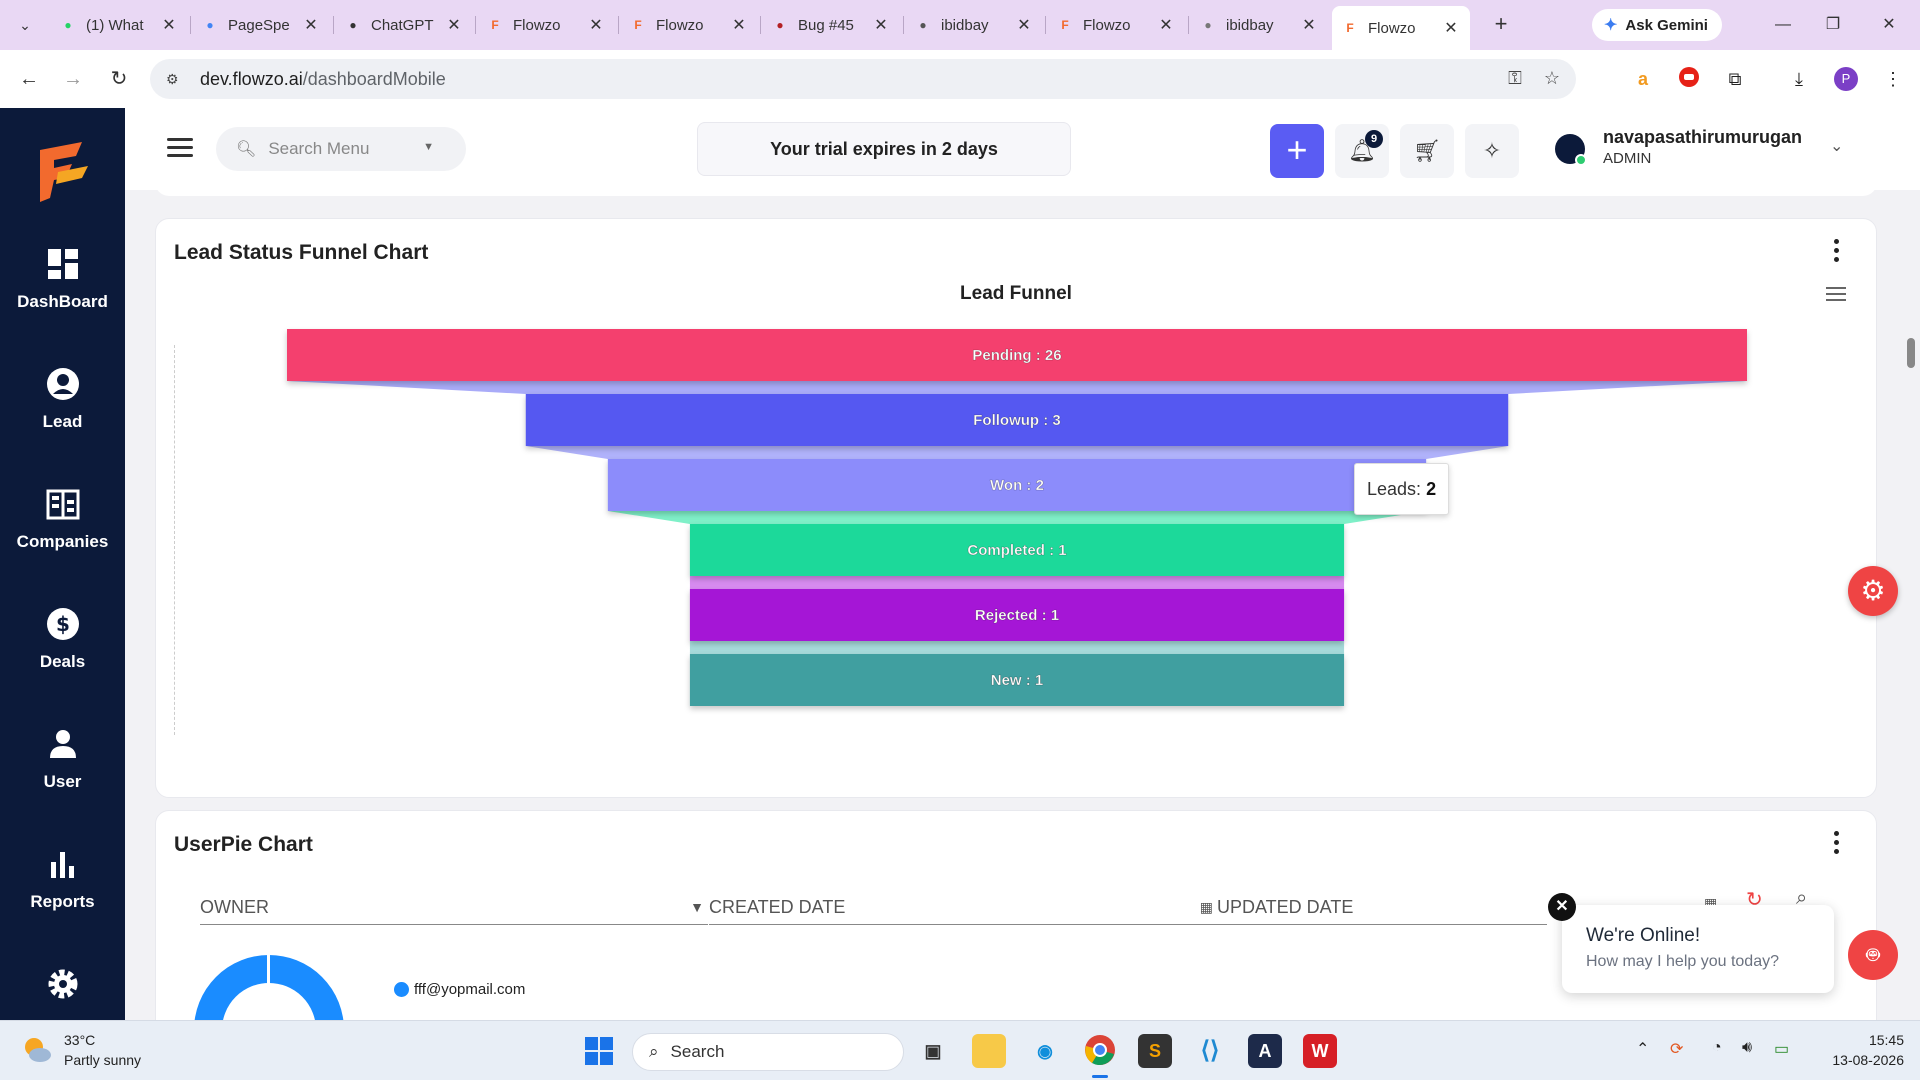  Describe the element at coordinates (1016, 355) in the screenshot. I see `funnel-data-label: Pending : 26` at that location.